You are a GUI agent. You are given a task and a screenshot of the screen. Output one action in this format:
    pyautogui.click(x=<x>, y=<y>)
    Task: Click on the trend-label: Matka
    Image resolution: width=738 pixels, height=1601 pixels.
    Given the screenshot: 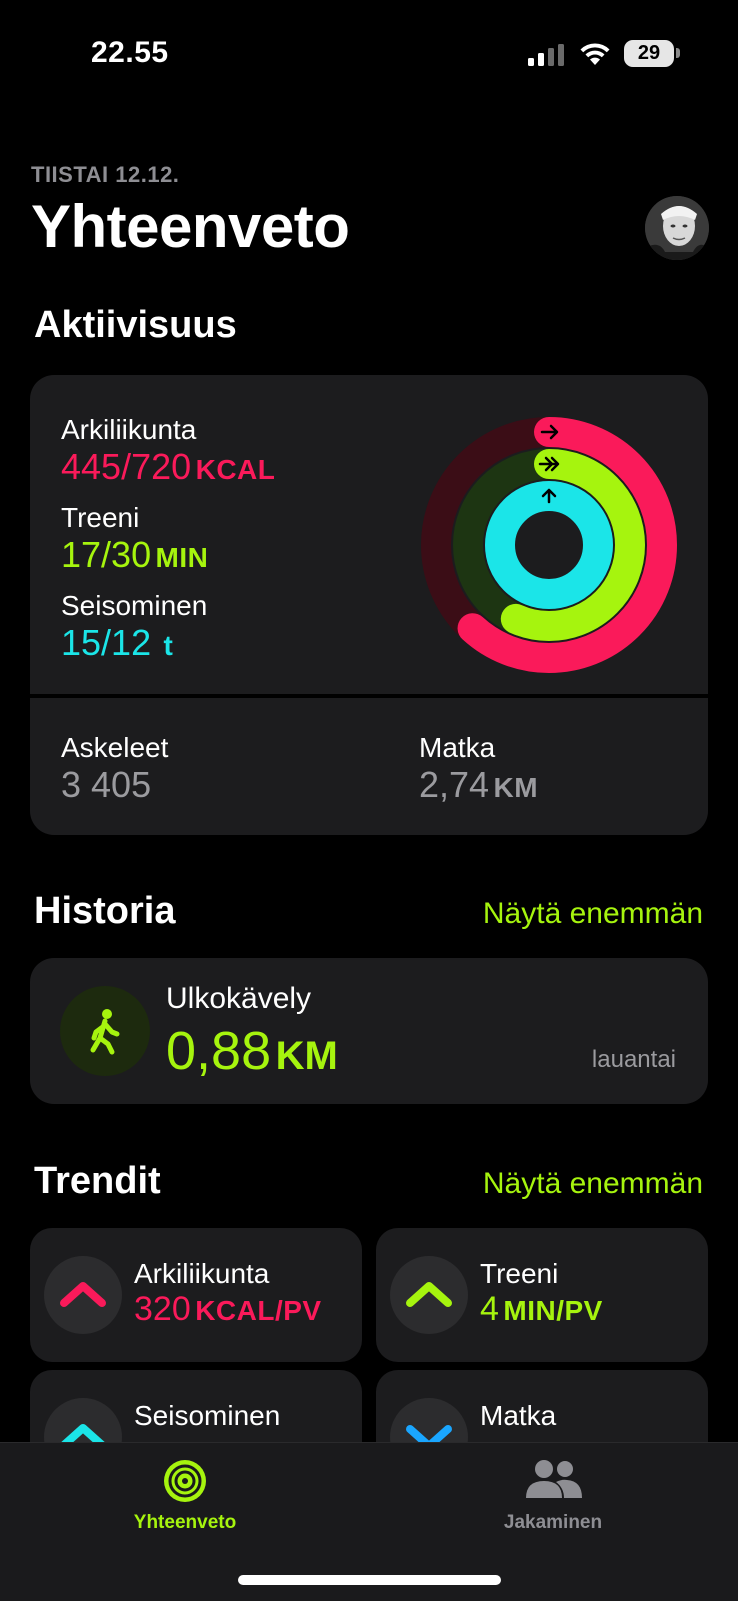 What is the action you would take?
    pyautogui.click(x=518, y=1415)
    